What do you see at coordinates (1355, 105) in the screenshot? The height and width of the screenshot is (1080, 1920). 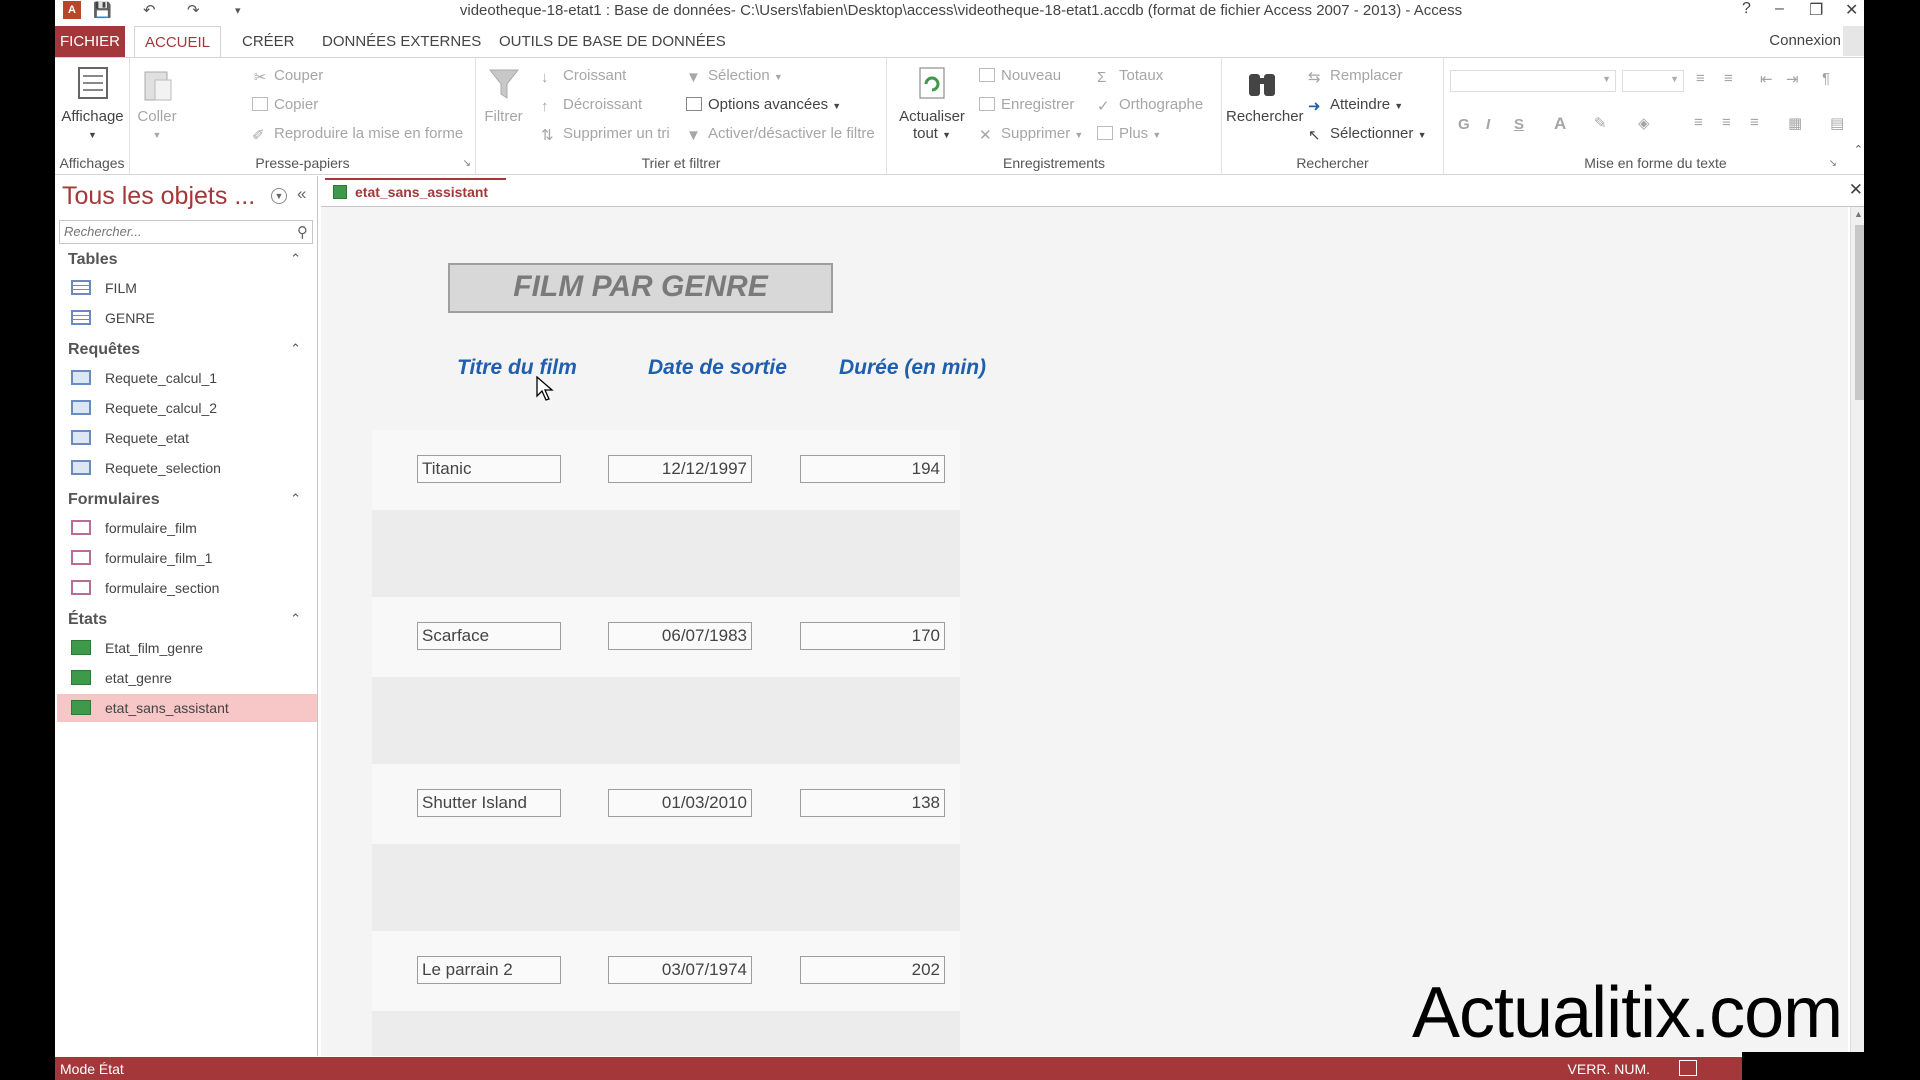 I see `goto-button: ➜ Atteindre ▼` at bounding box center [1355, 105].